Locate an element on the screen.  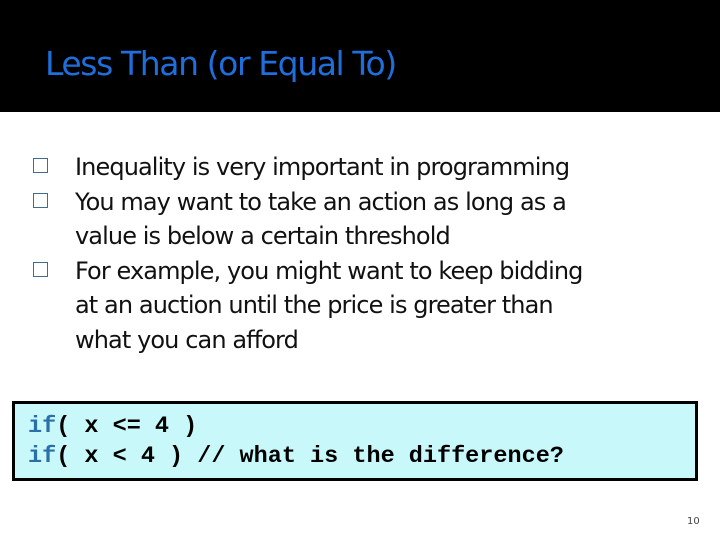
slide-title: Less Than (or Equal To) is located at coordinates (221, 63).